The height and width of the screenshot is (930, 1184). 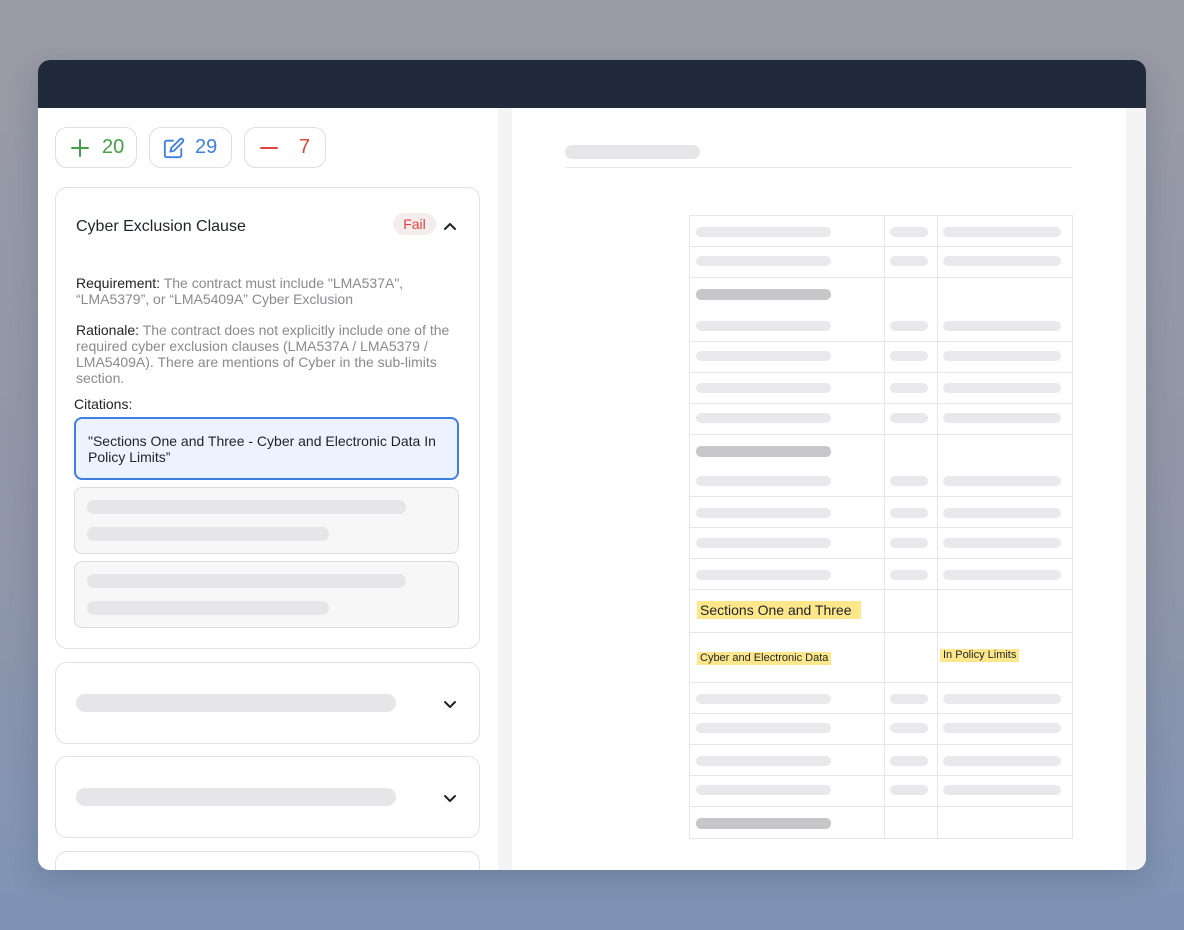 I want to click on title-bar, so click(x=592, y=84).